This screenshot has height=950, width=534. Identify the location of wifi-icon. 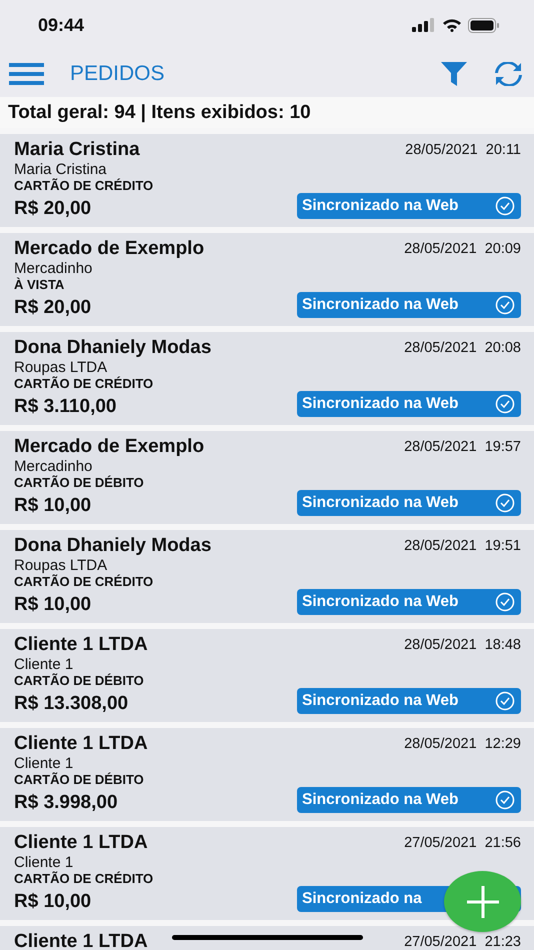
(452, 25).